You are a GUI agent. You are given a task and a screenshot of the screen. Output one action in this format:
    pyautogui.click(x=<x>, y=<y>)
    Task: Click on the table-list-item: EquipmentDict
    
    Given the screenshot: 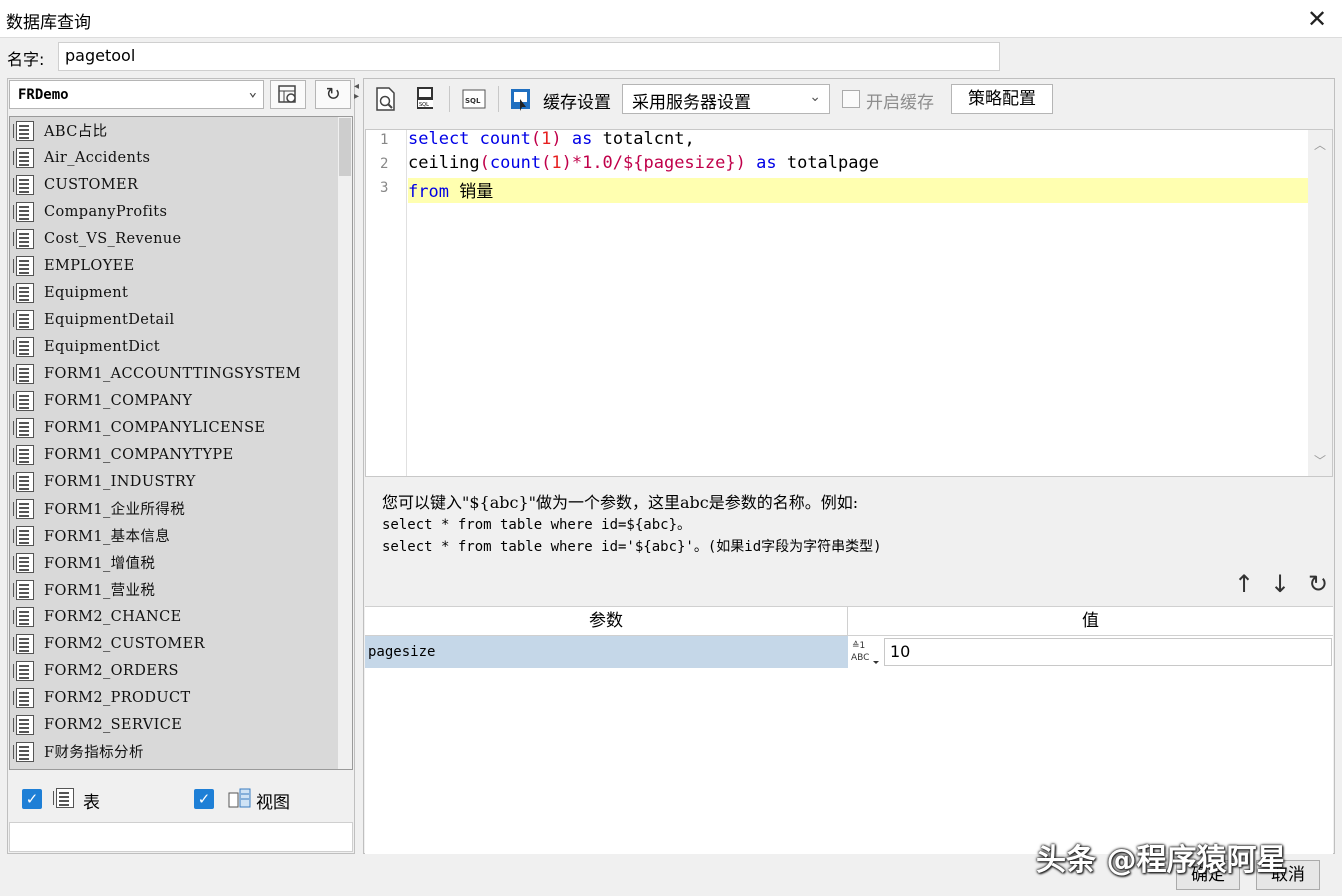 What is the action you would take?
    pyautogui.click(x=86, y=346)
    